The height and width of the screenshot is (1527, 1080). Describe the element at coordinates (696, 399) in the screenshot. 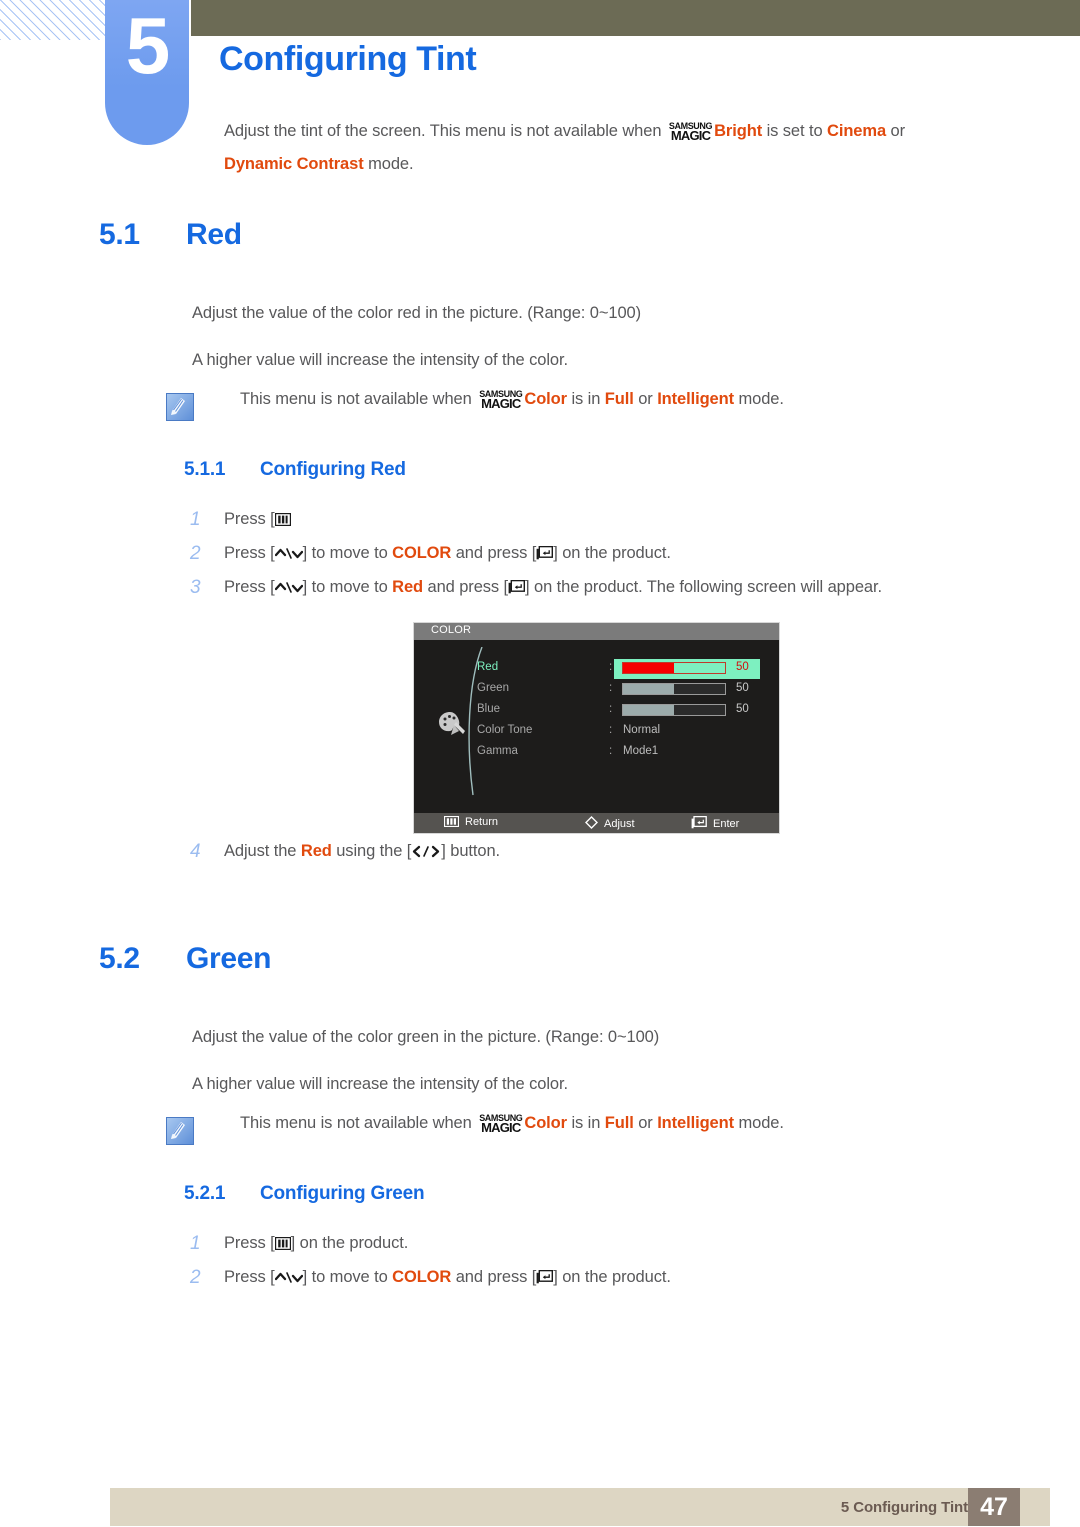

I see `note-red-intelligent-term: Intelligent` at that location.